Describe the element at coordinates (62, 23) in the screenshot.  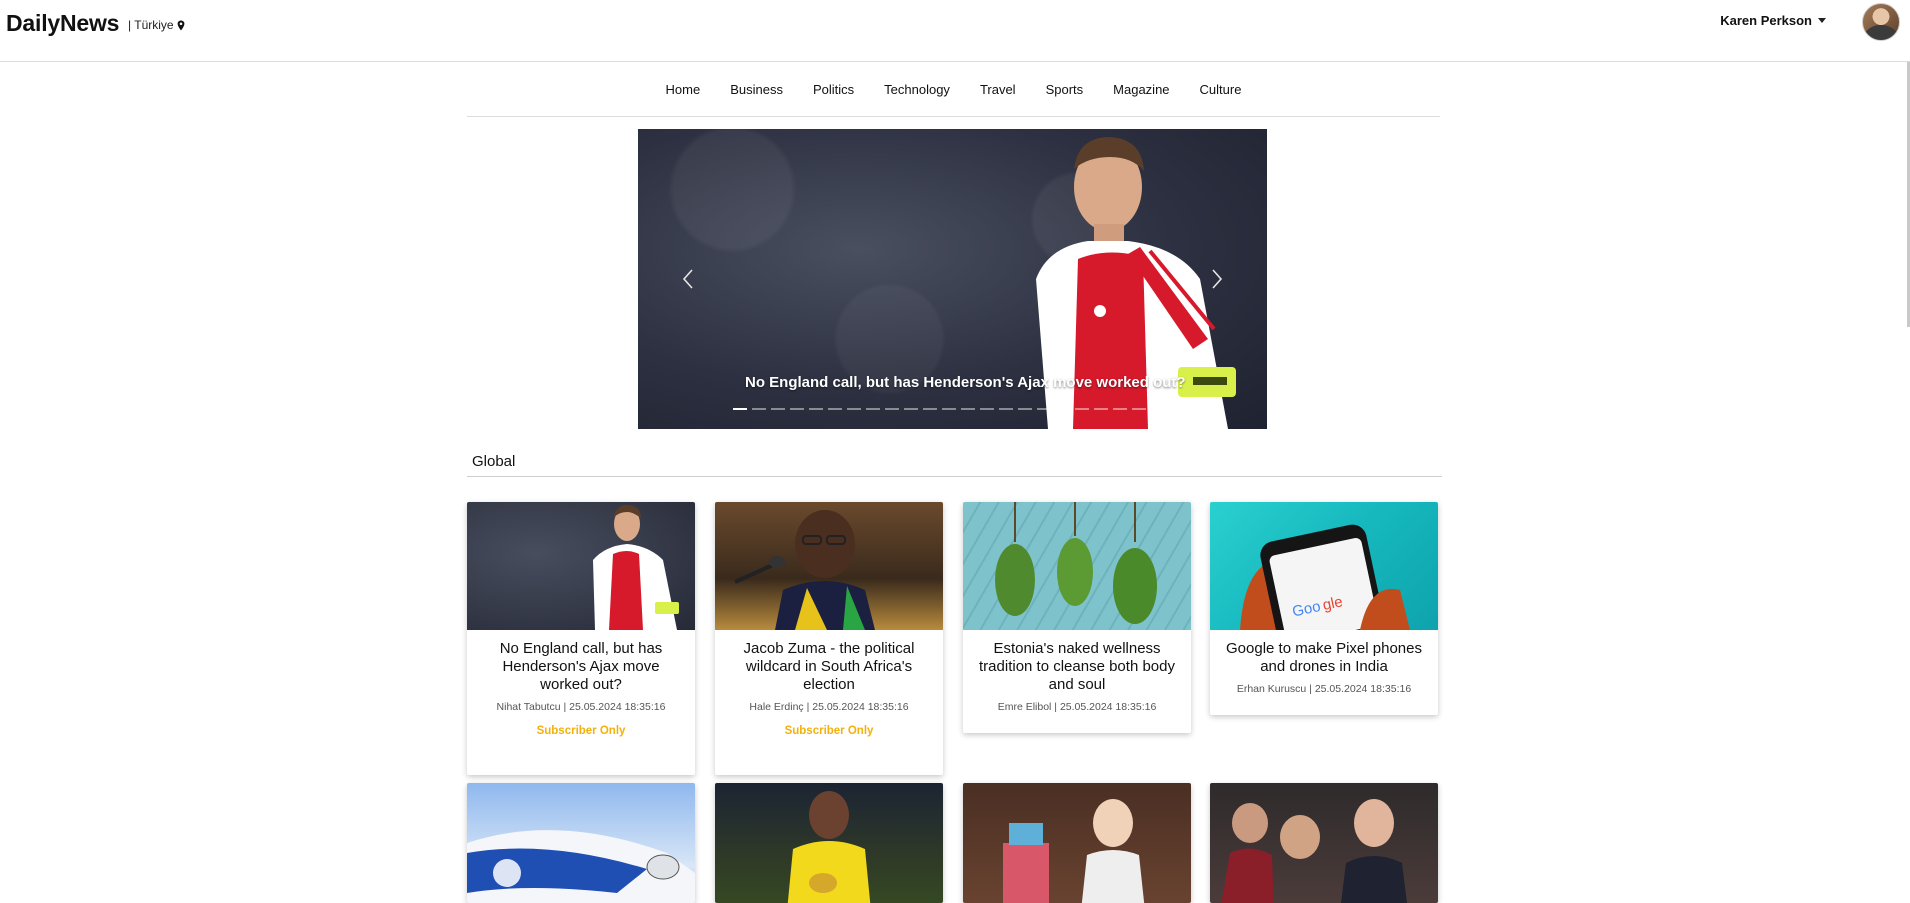
I see `site-logo: DailyNews` at that location.